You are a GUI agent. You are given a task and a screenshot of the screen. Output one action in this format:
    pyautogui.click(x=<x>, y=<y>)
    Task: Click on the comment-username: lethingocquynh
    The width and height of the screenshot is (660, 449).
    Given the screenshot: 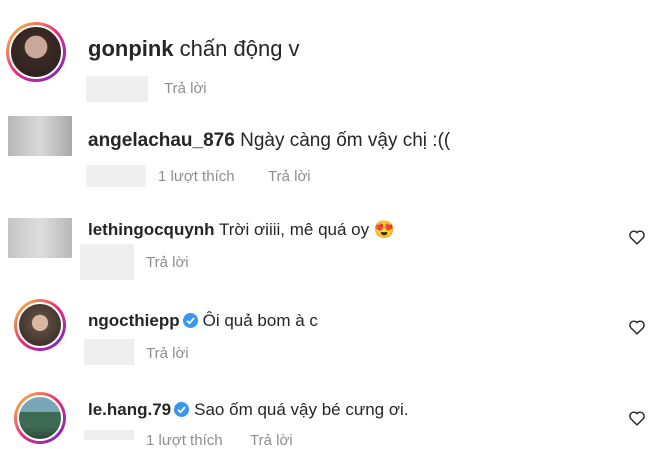 What is the action you would take?
    pyautogui.click(x=151, y=229)
    